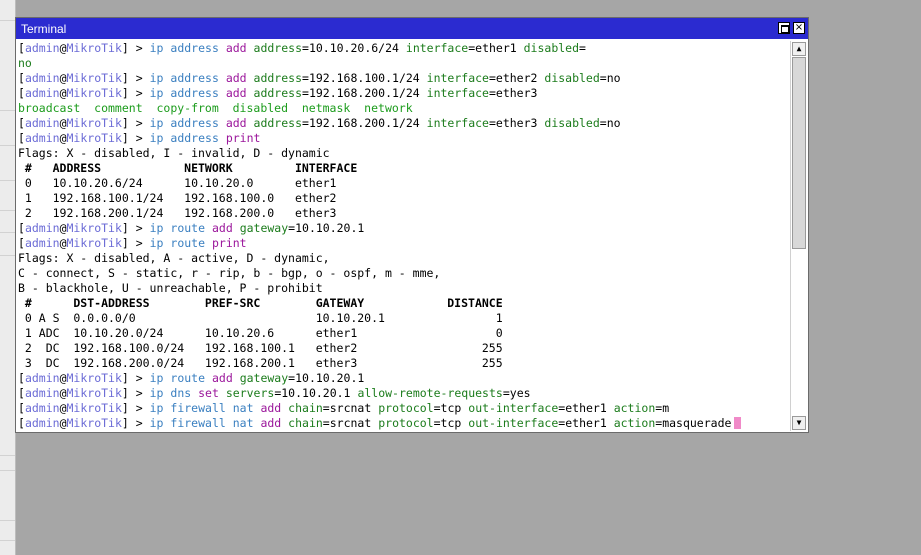  Describe the element at coordinates (634, 423) in the screenshot. I see `param-name: action` at that location.